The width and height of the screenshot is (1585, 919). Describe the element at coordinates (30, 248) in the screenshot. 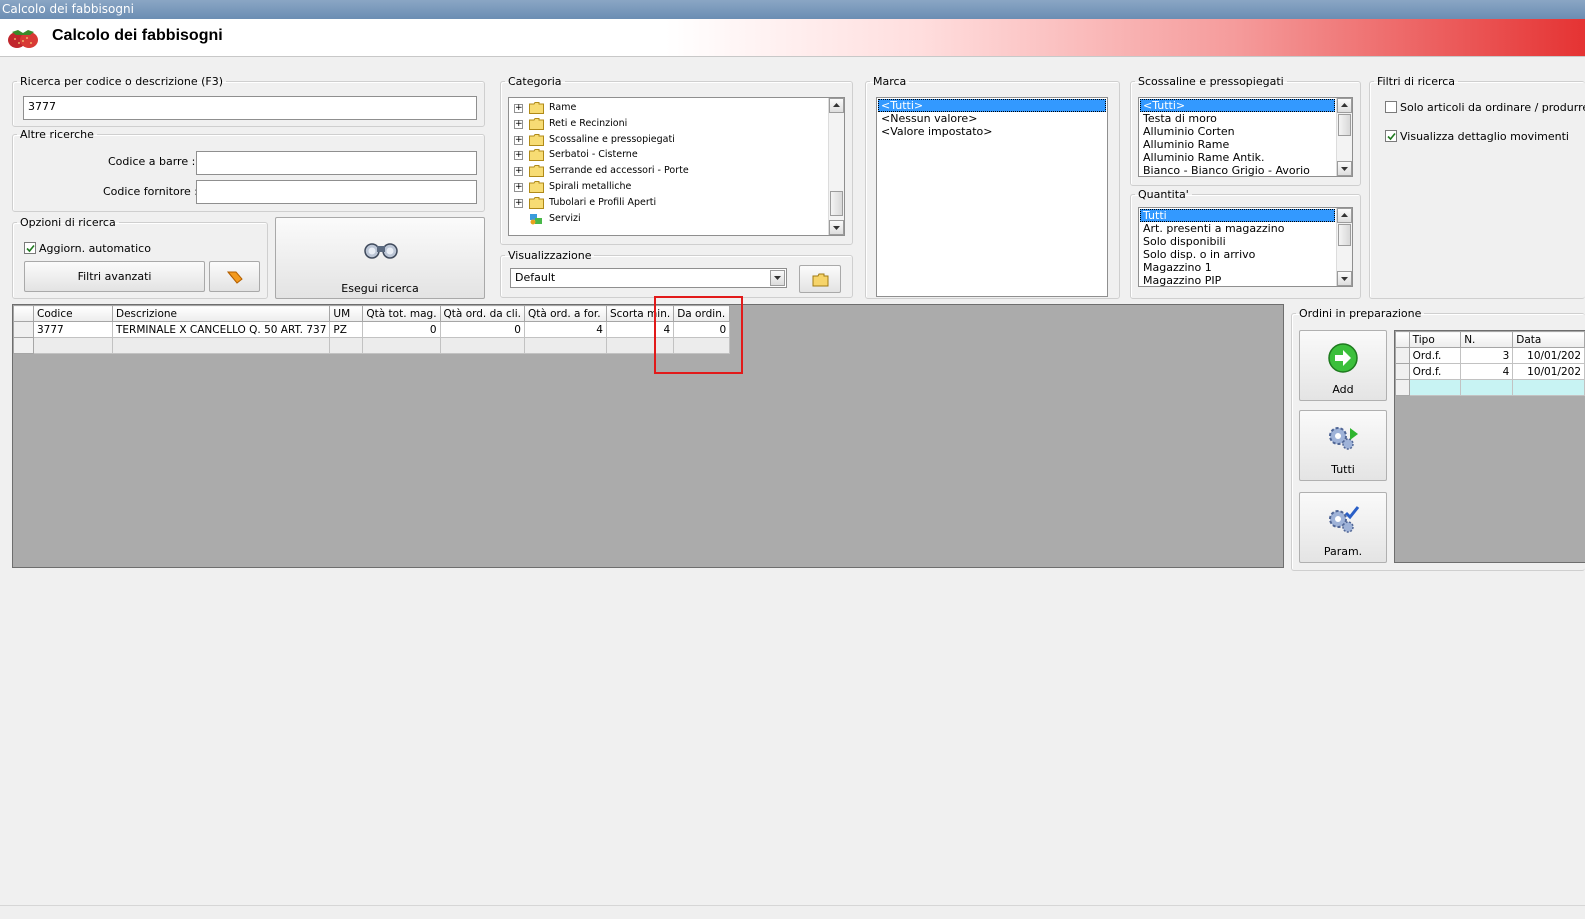

I see `auto-update-checkbox` at that location.